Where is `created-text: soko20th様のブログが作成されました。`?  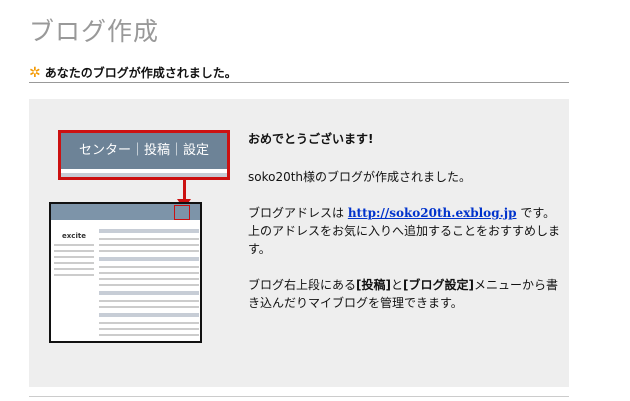
created-text: soko20th様のブログが作成されました。 is located at coordinates (360, 177).